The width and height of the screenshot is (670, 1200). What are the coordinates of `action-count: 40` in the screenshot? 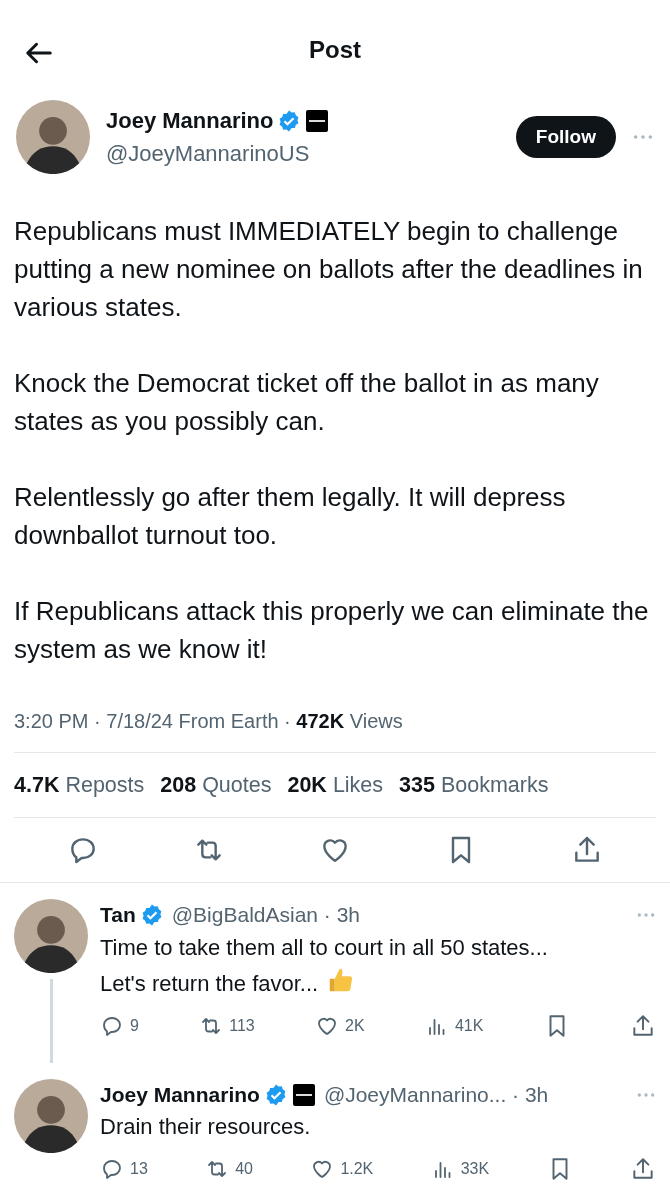 It's located at (229, 1169).